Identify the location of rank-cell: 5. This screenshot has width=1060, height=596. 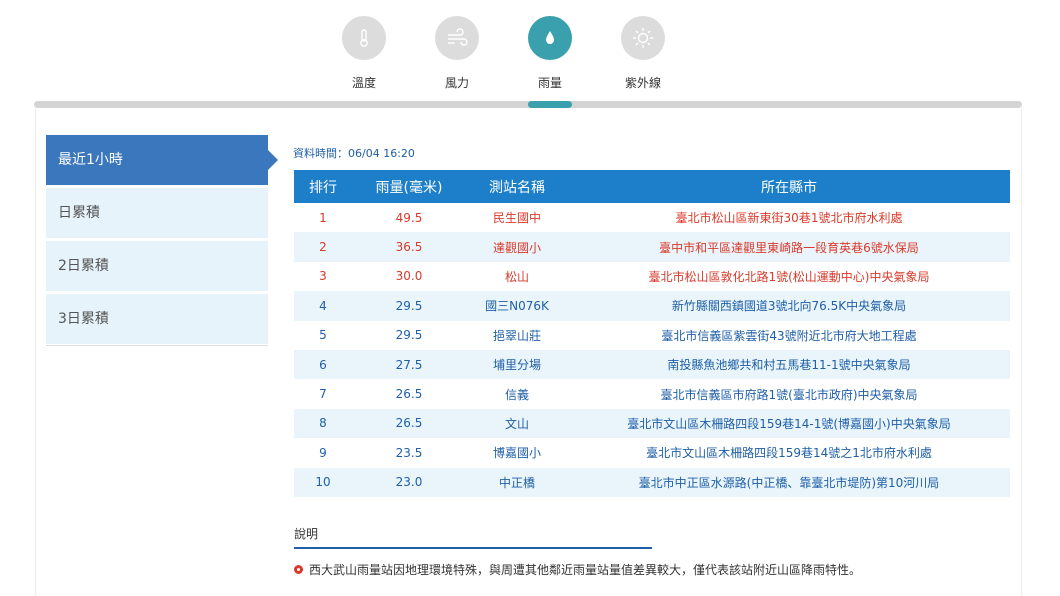
(323, 335).